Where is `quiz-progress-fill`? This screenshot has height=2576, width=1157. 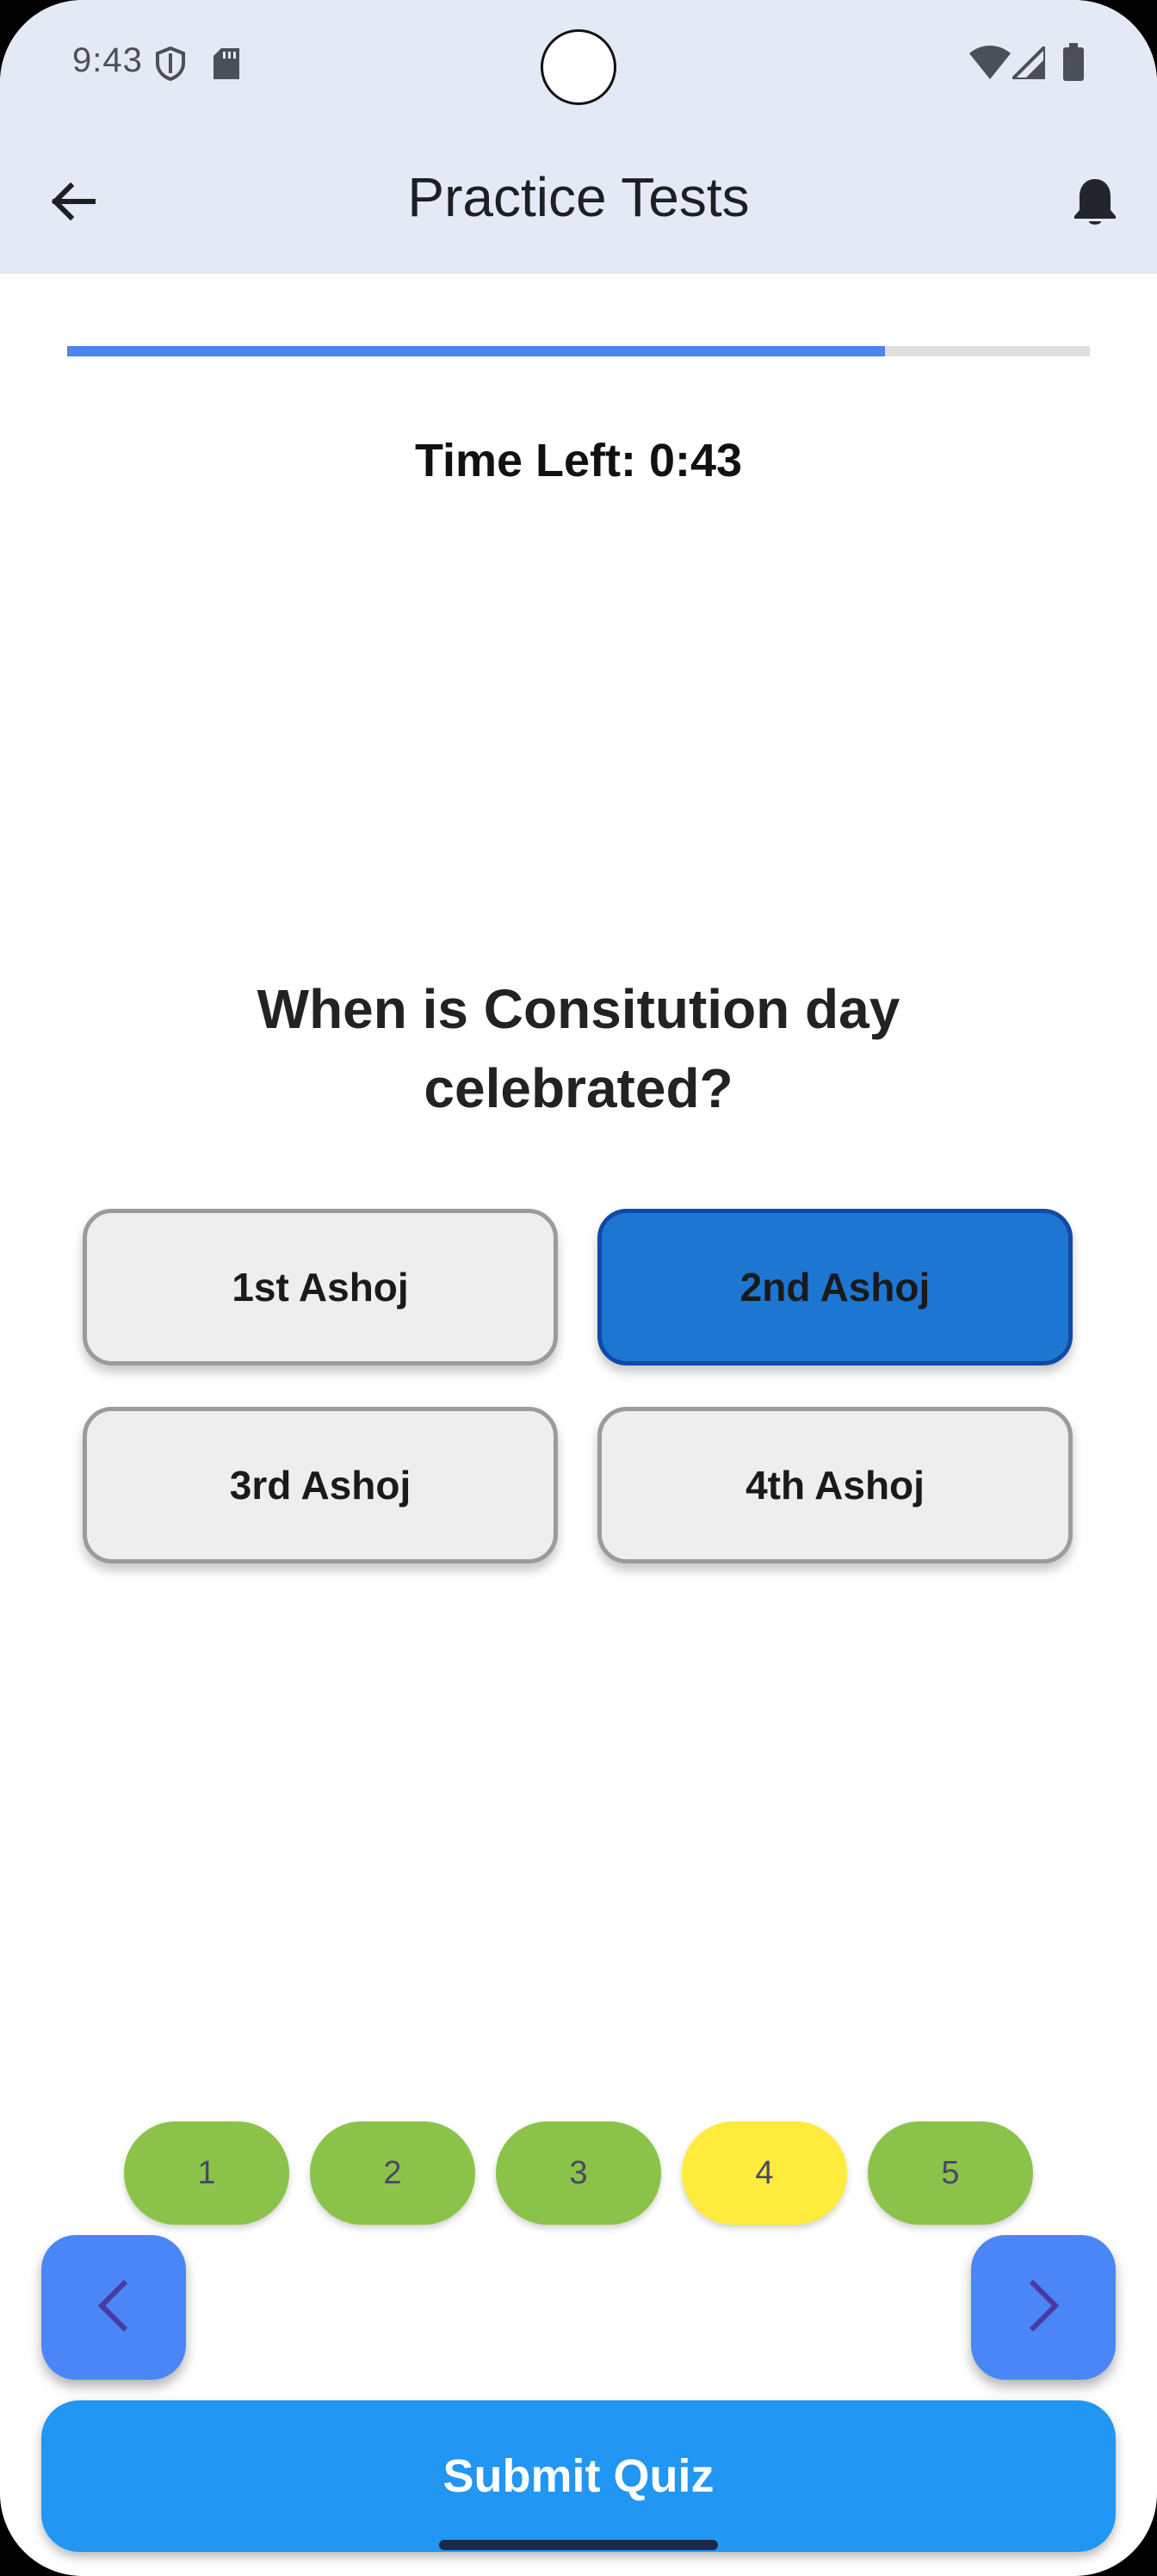
quiz-progress-fill is located at coordinates (477, 351).